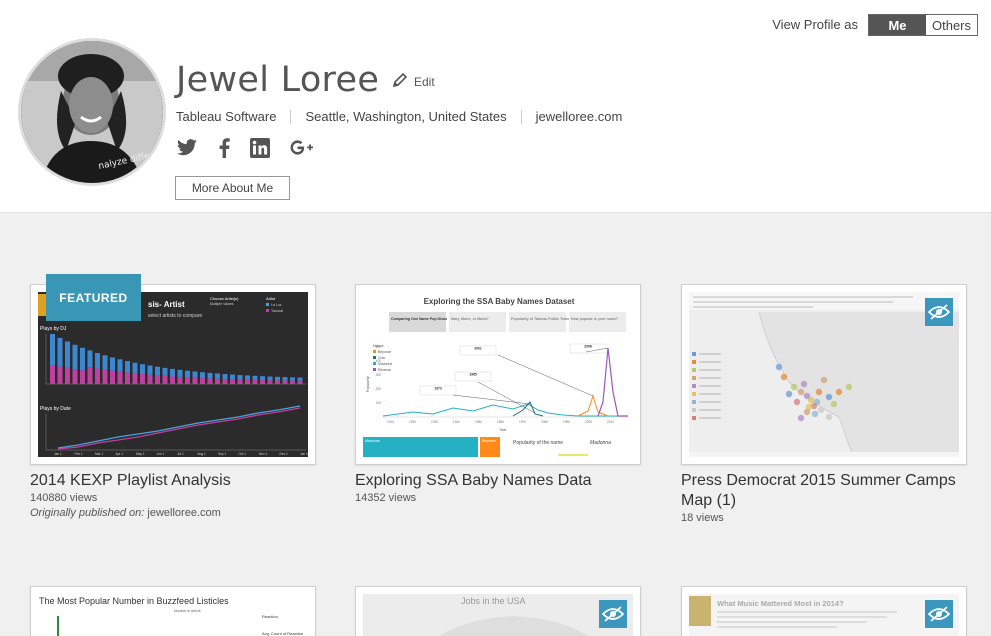 This screenshot has height=636, width=991. I want to click on kexp-legend-item: Tacocat, so click(277, 311).